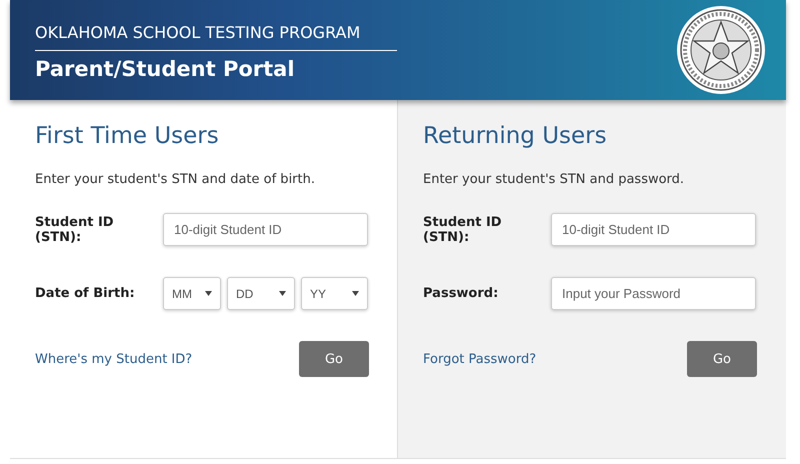 The width and height of the screenshot is (800, 464). What do you see at coordinates (175, 179) in the screenshot?
I see `instruction-text: Enter your student's STN and date of birth.` at bounding box center [175, 179].